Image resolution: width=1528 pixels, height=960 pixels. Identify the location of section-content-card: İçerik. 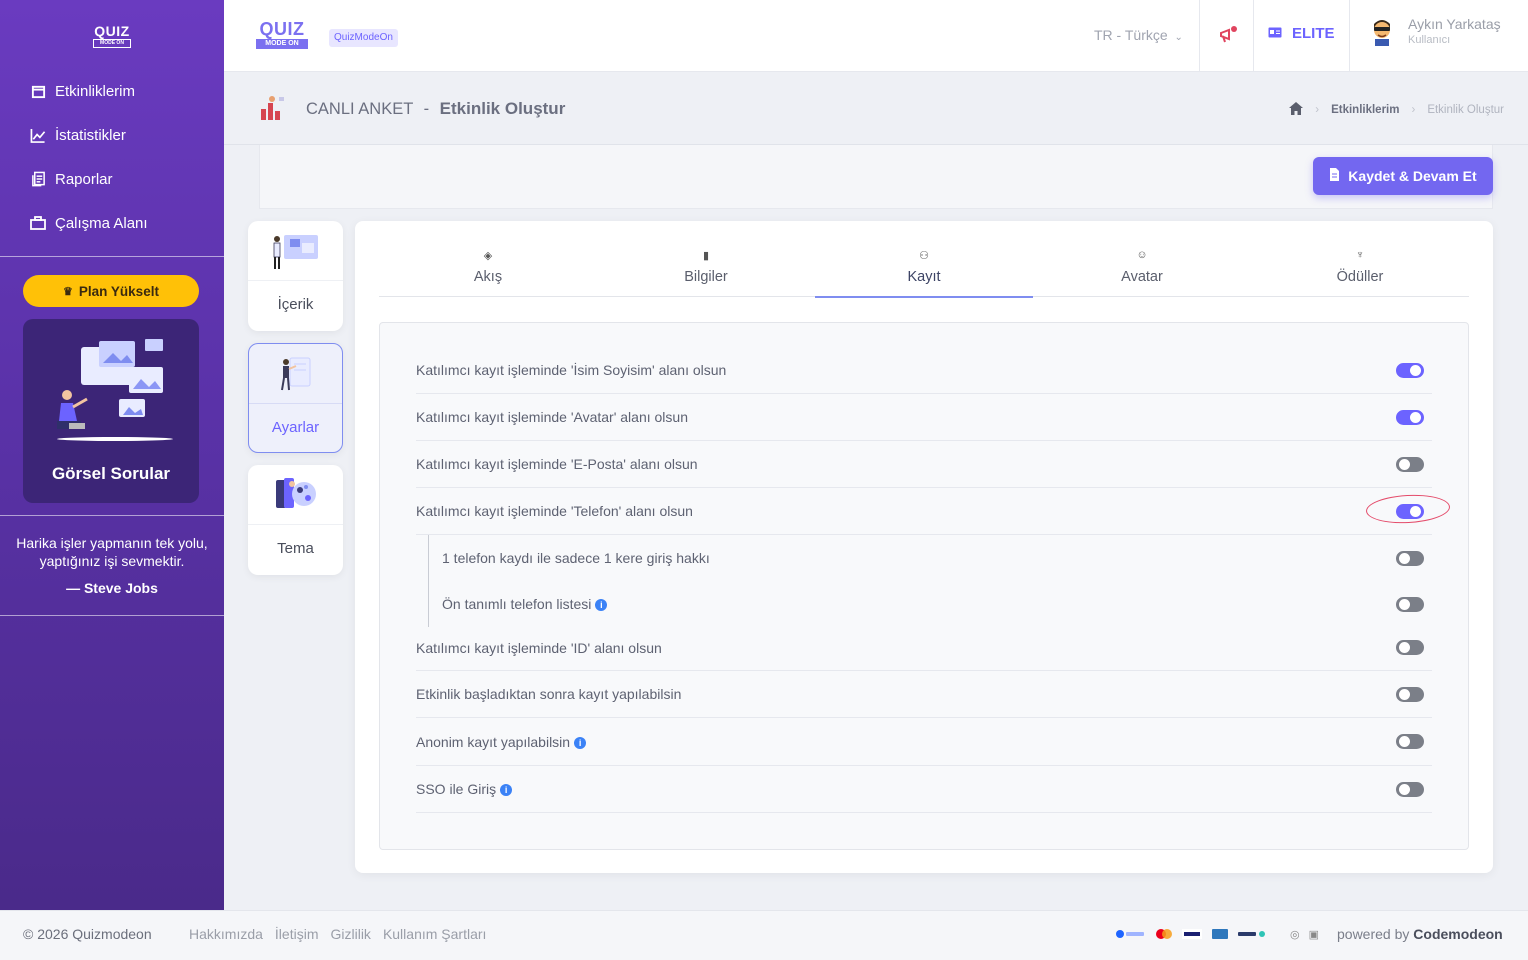
(295, 276).